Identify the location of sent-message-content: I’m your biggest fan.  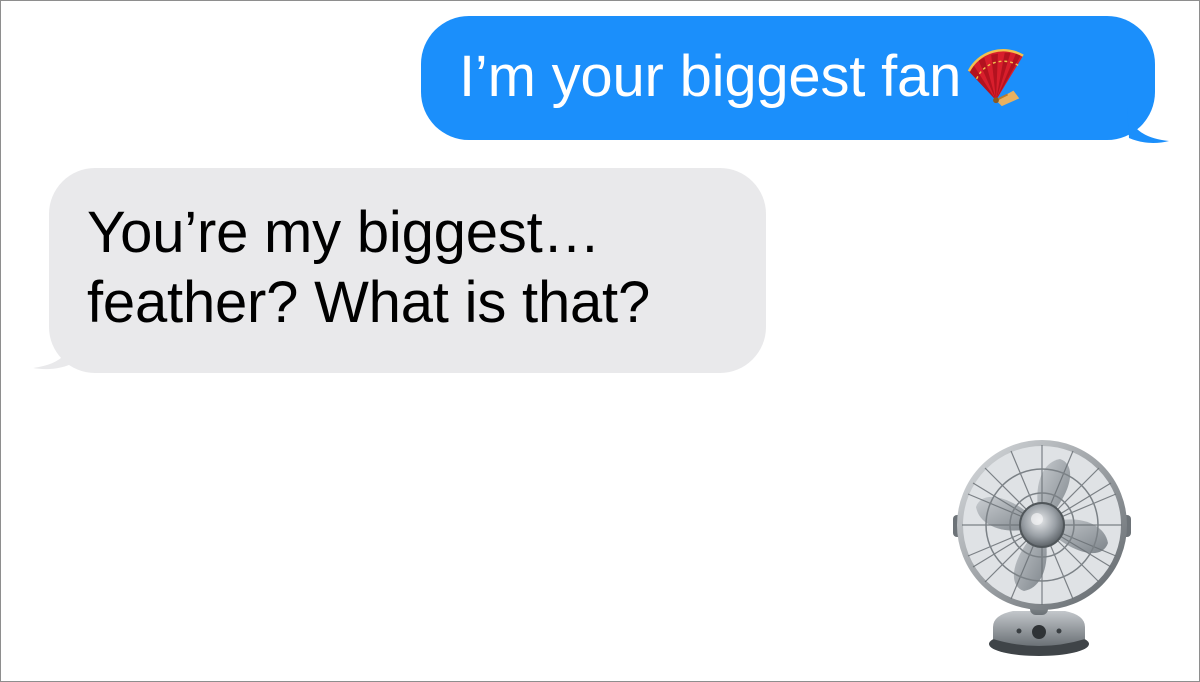
(743, 77).